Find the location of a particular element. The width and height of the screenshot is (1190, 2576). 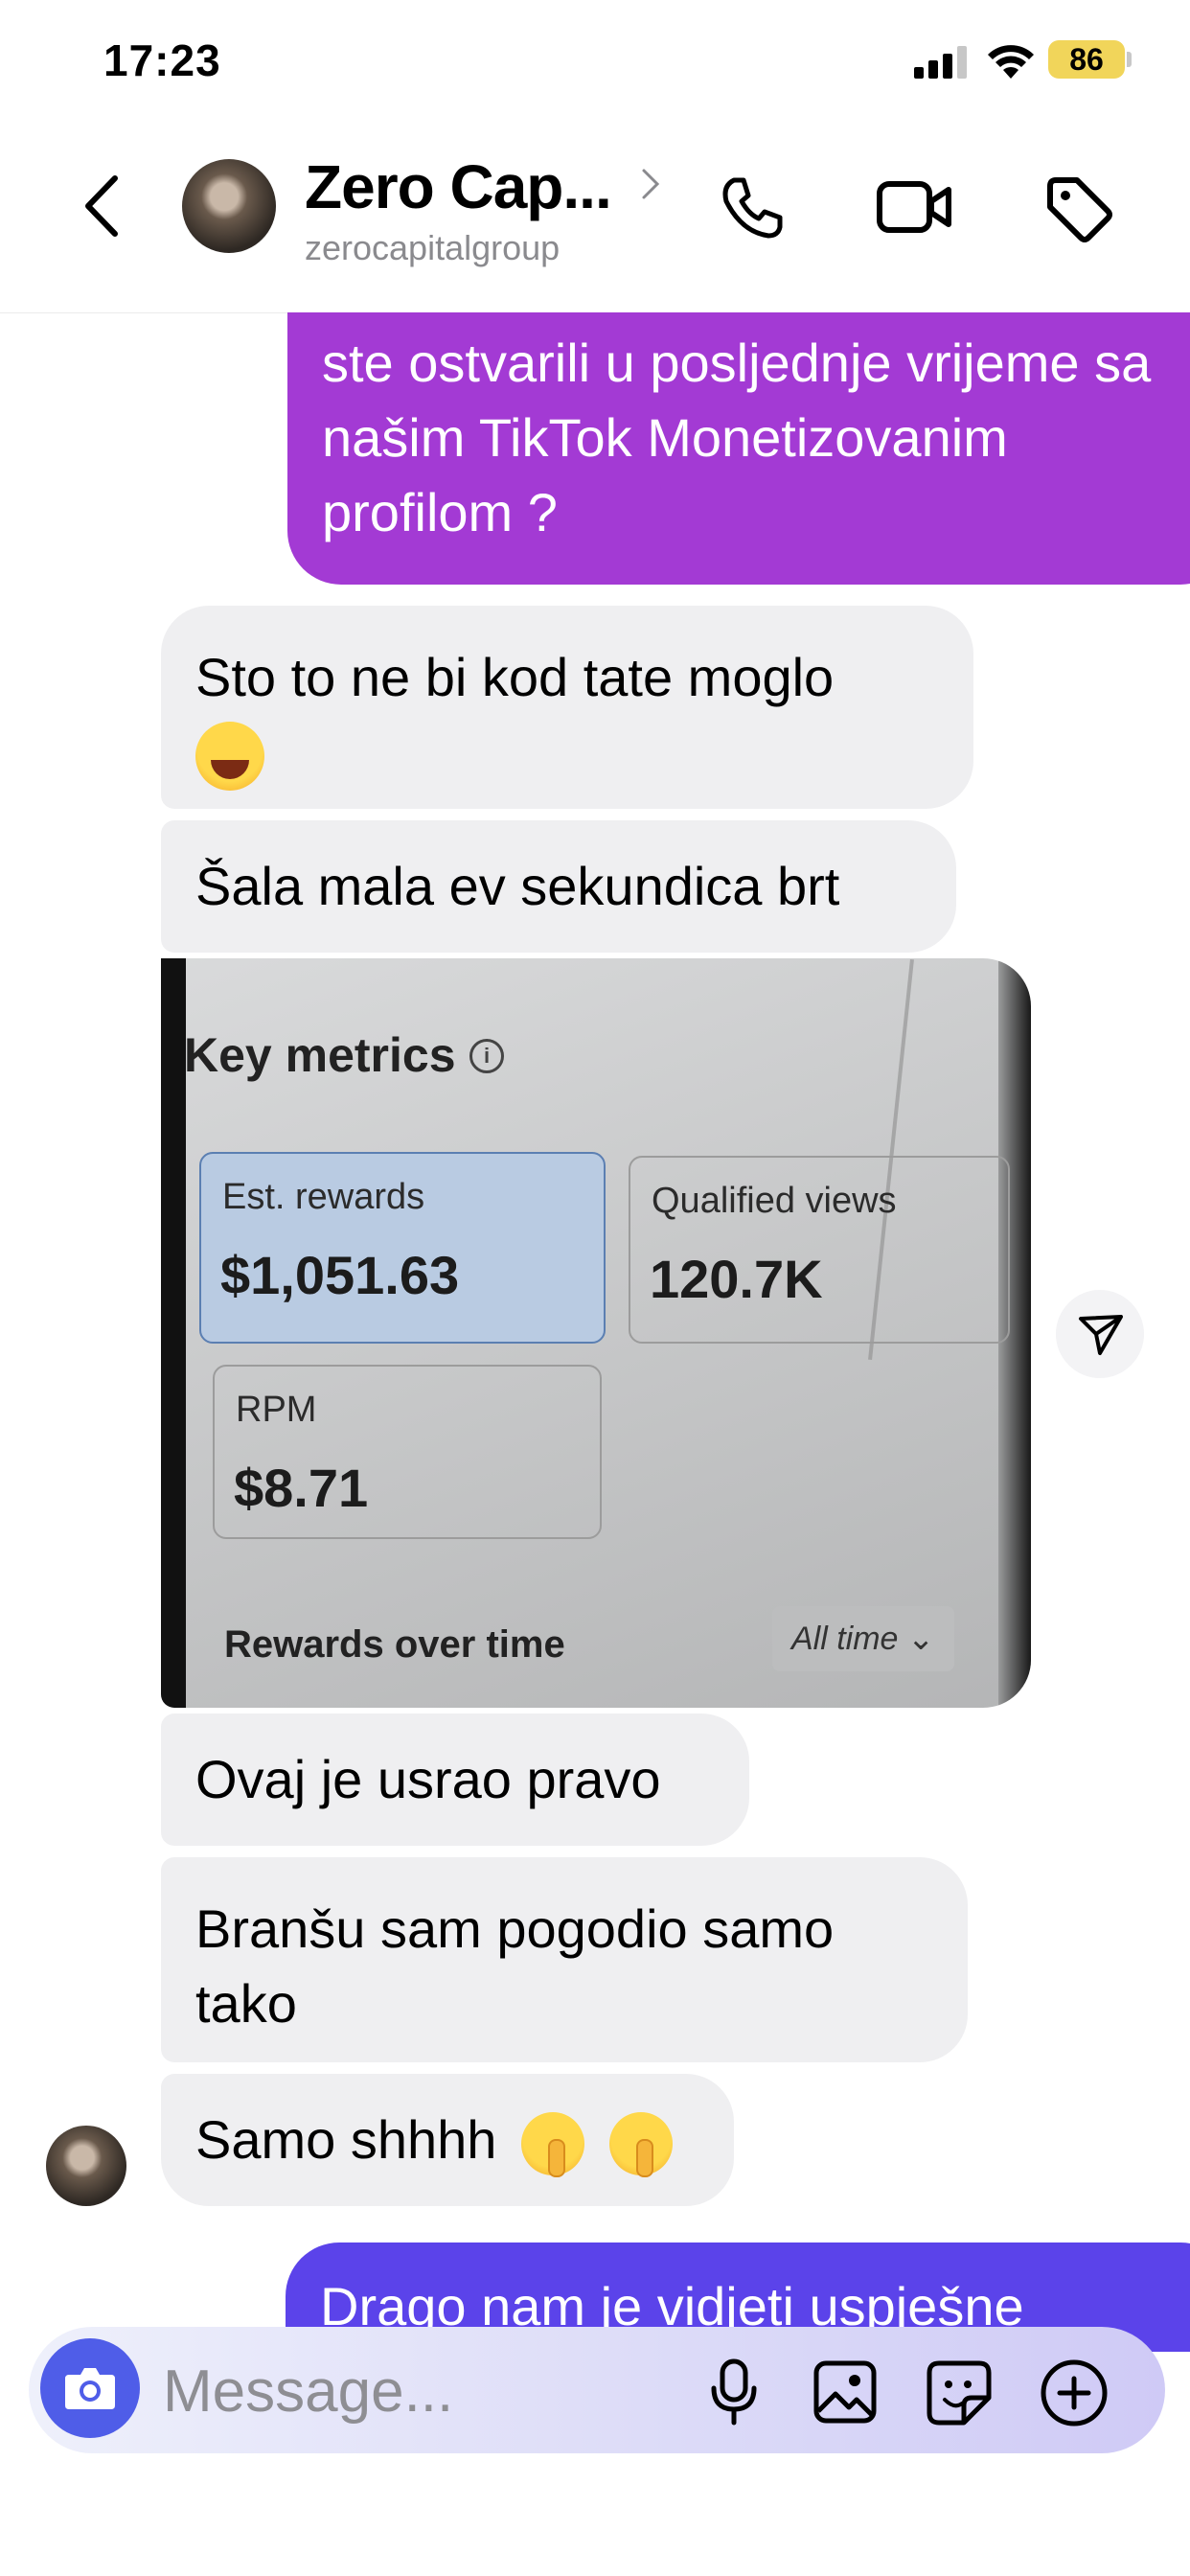

metric-card-qualified-views: Qualified views 120.7K is located at coordinates (820, 1250).